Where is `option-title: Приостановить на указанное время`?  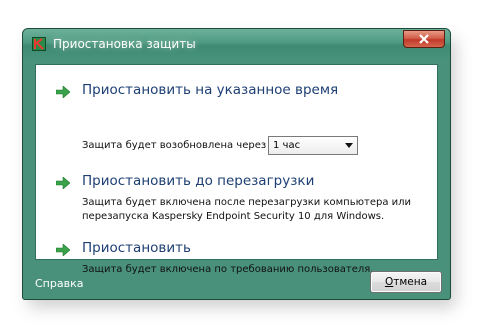
option-title: Приостановить на указанное время is located at coordinates (210, 90).